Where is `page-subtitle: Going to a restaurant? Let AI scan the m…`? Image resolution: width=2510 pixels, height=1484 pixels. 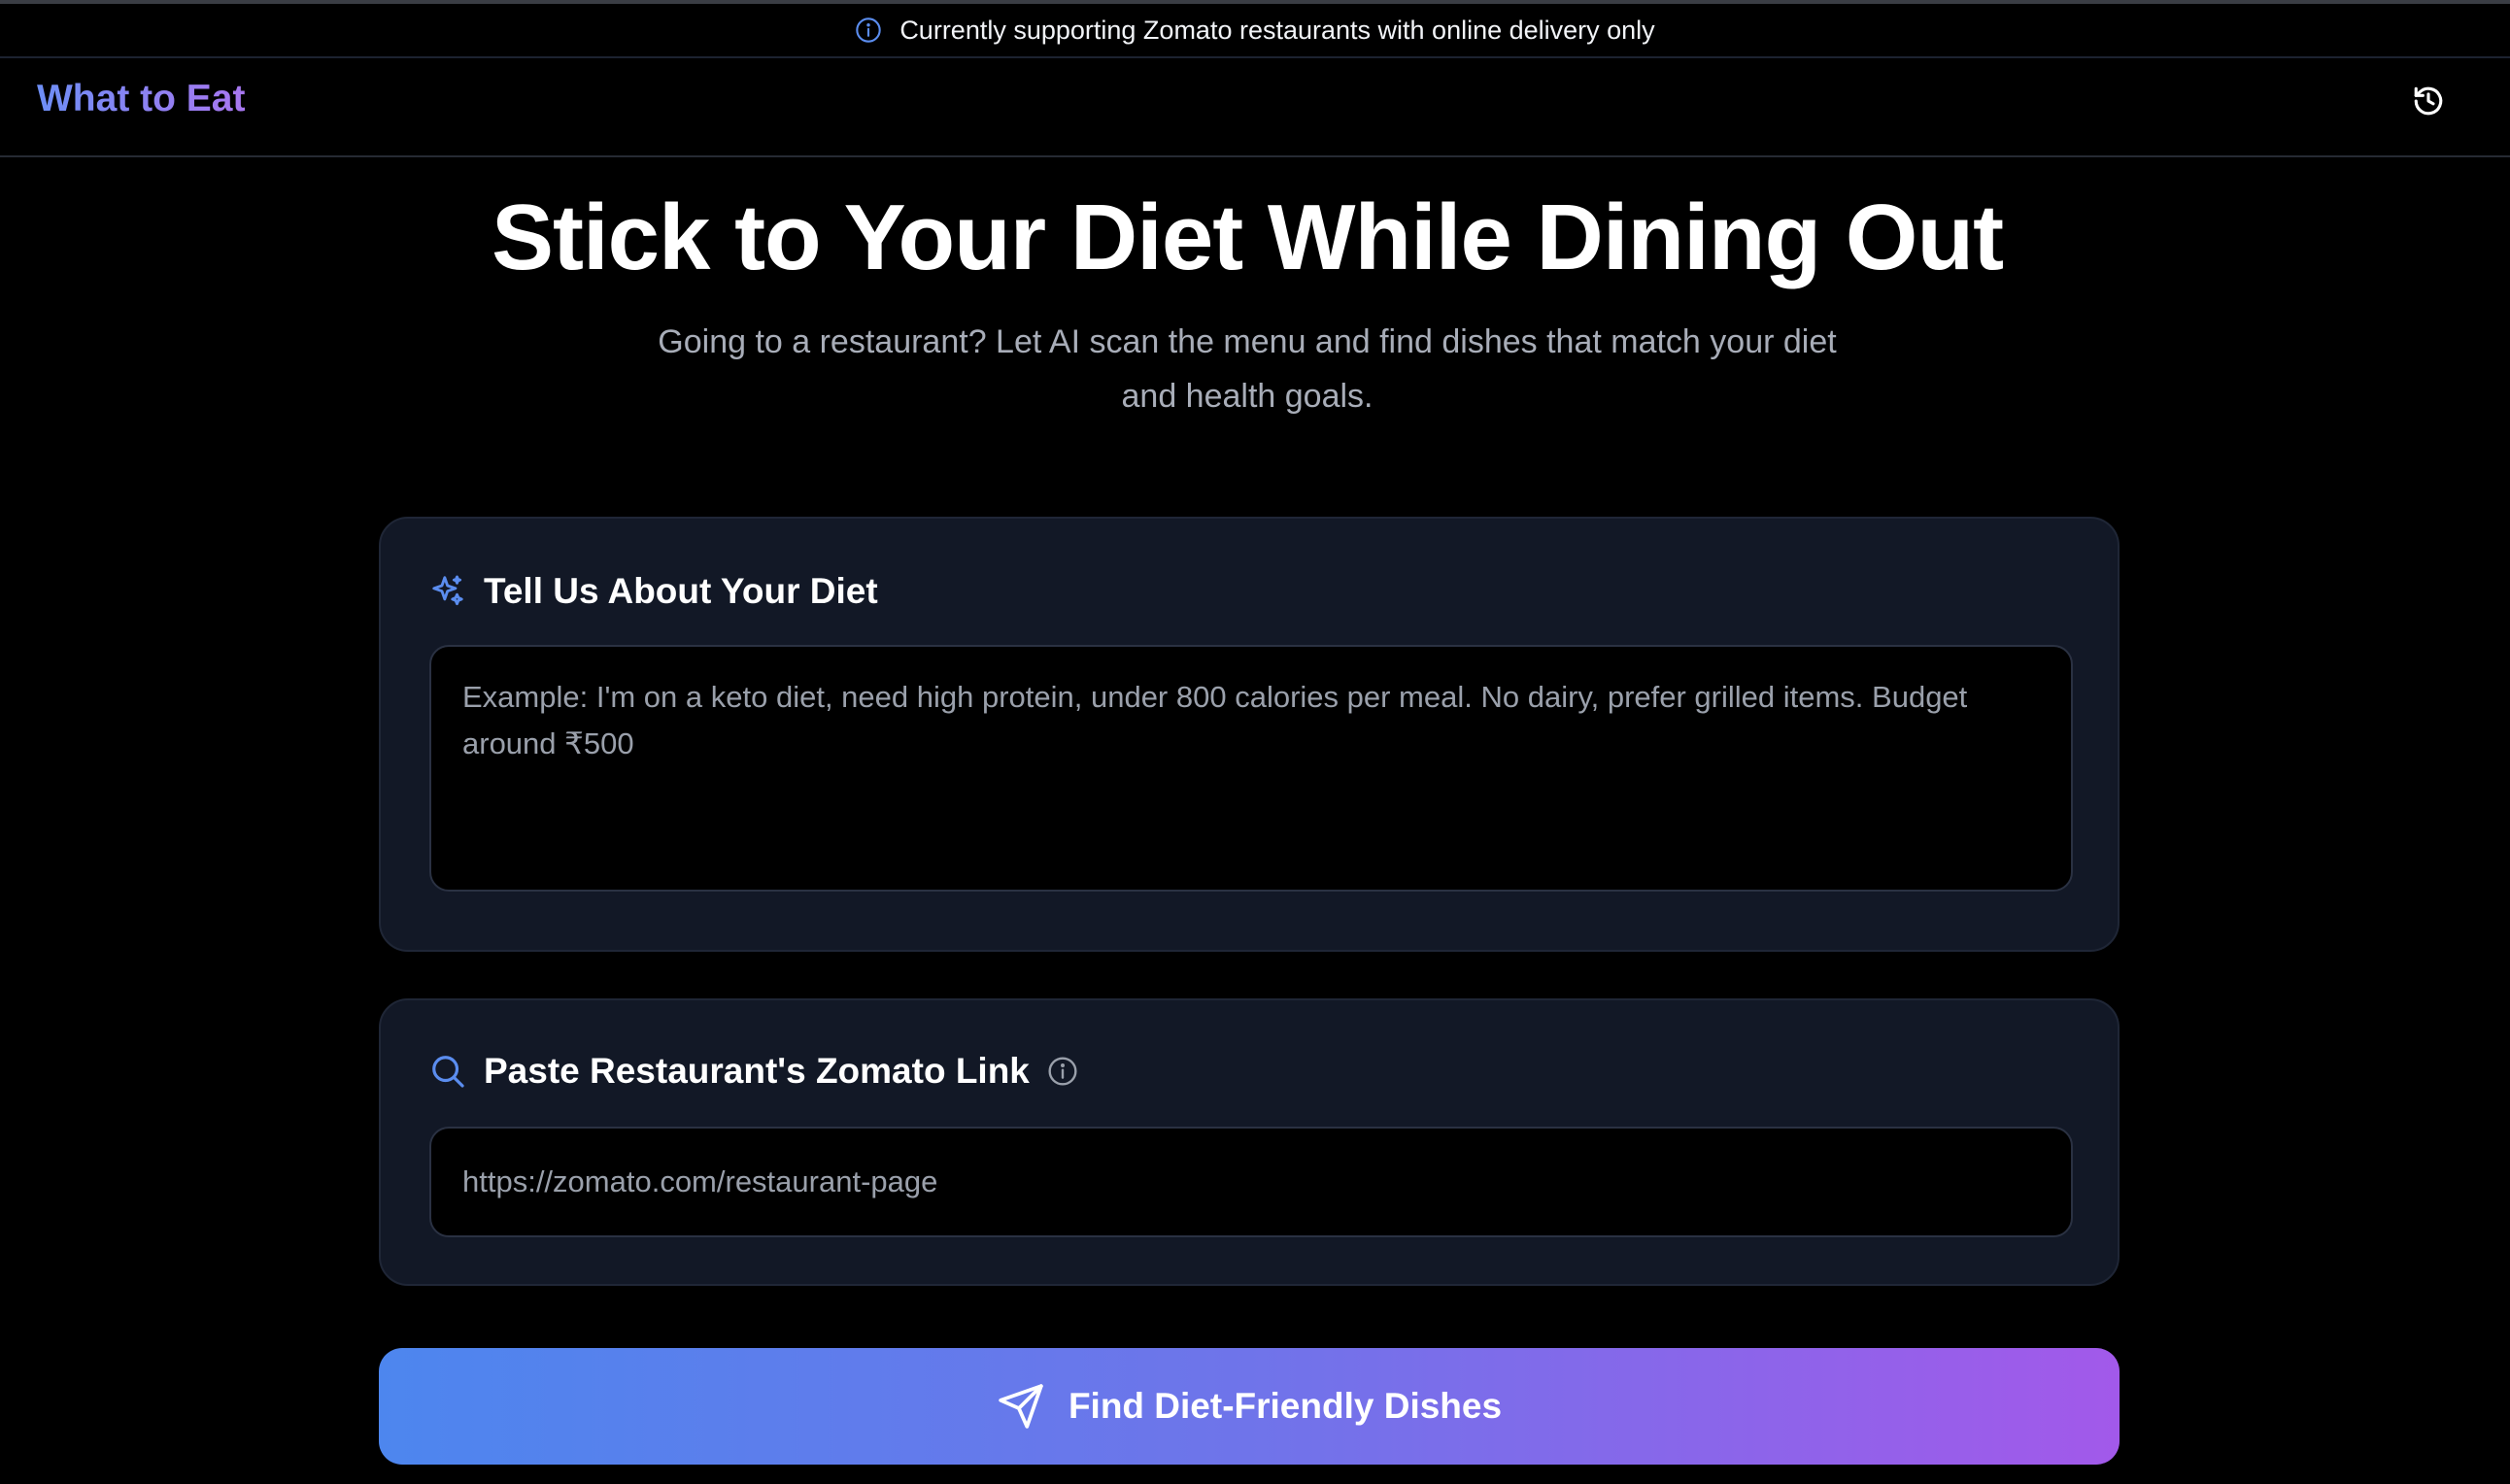 page-subtitle: Going to a restaurant? Let AI scan the m… is located at coordinates (1247, 369).